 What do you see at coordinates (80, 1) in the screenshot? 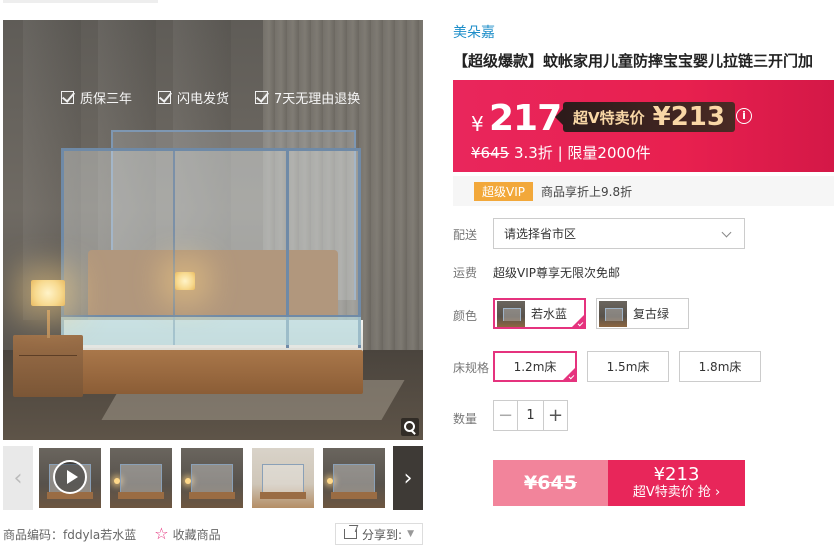
I see `top-edge-bar` at bounding box center [80, 1].